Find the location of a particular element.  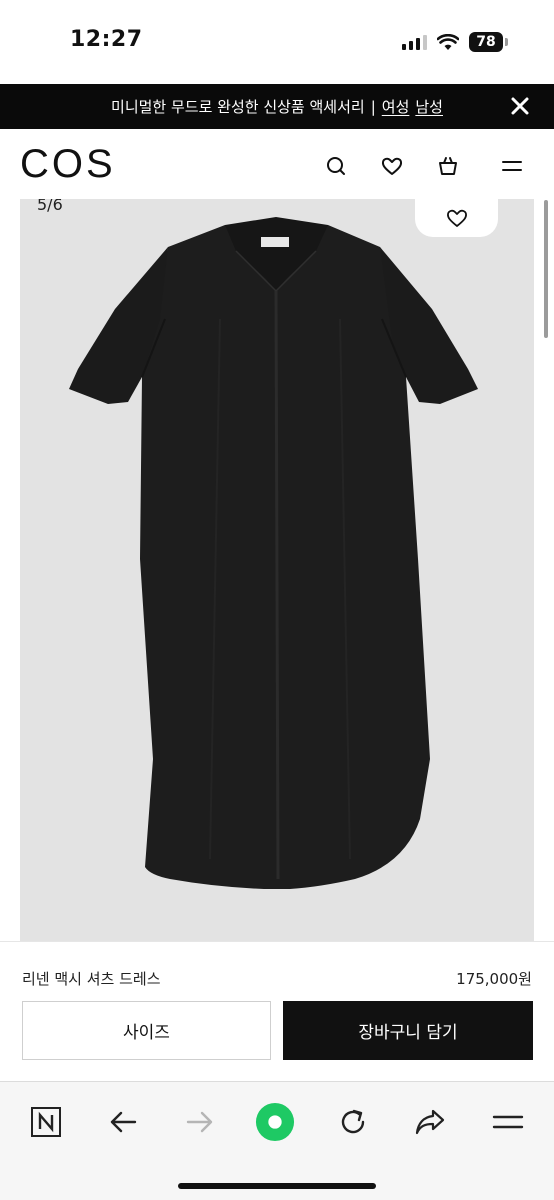

browser-toolbar is located at coordinates (277, 1140).